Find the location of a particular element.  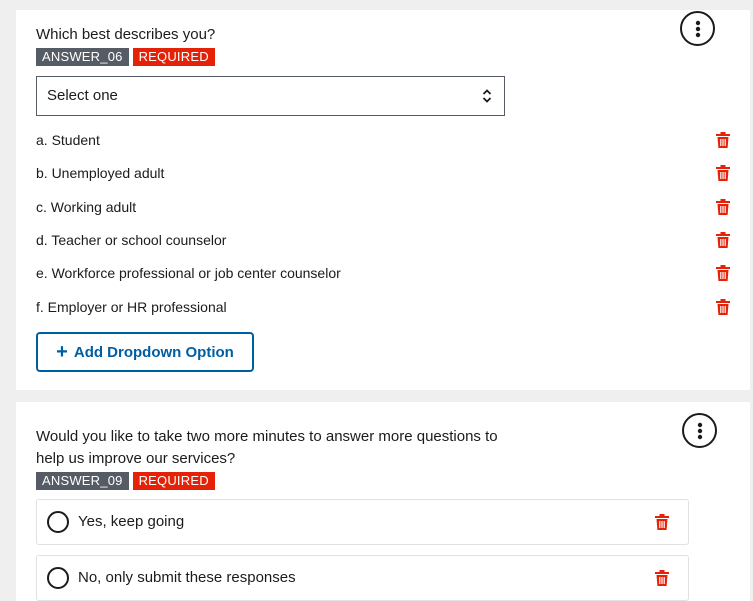

answer-code-tag: ANSWER_09 is located at coordinates (82, 481).